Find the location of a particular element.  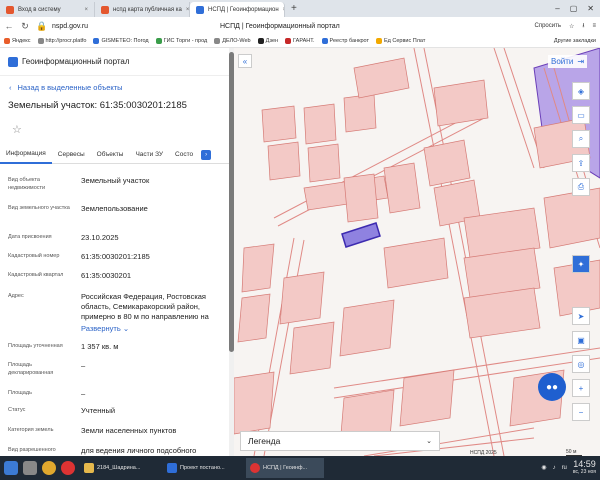

bookmark-item: Ед Сервис Плат is located at coordinates (400, 41).